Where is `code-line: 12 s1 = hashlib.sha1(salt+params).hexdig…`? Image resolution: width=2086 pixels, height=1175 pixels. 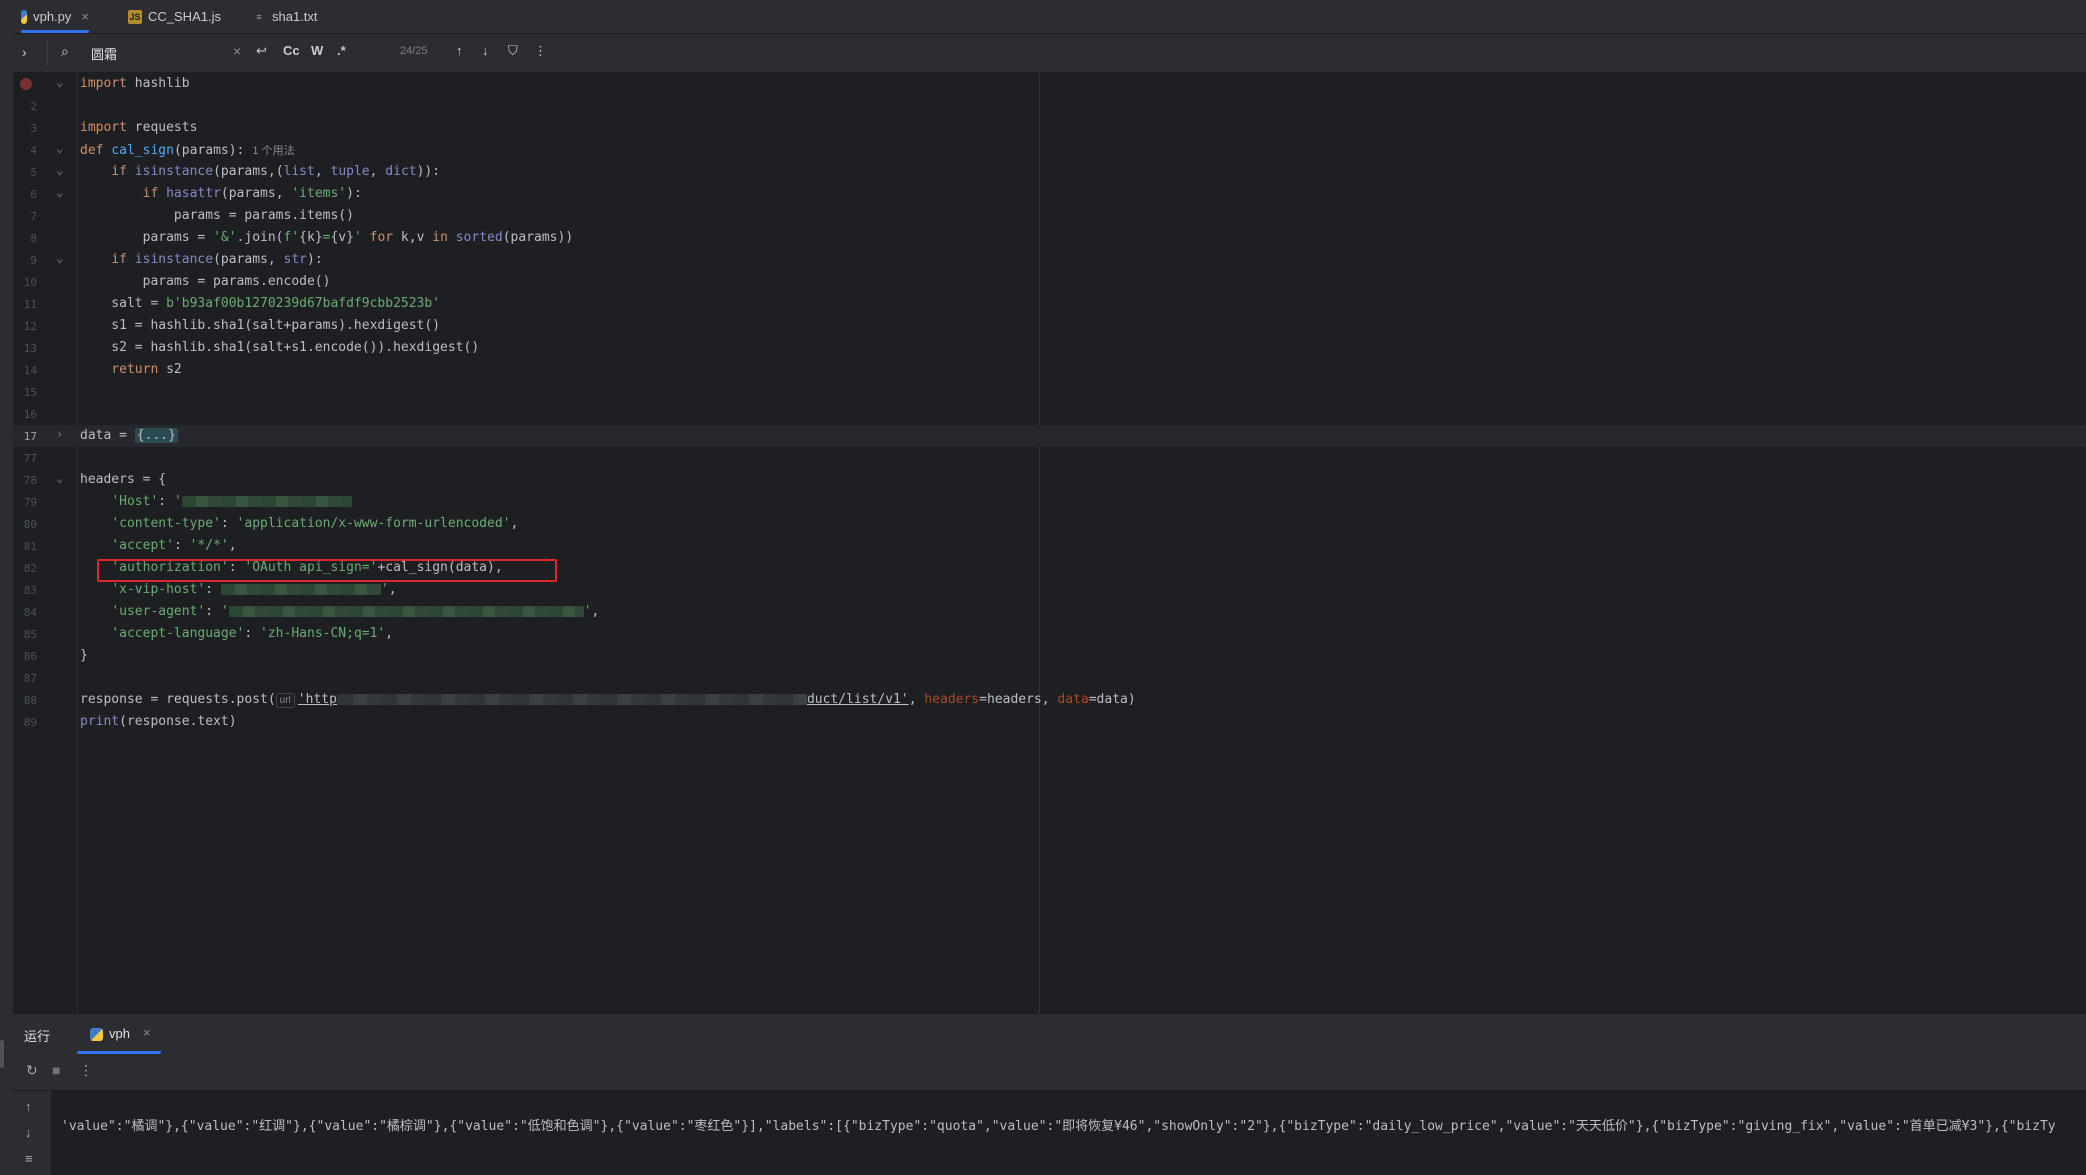 code-line: 12 s1 = hashlib.sha1(salt+params).hexdig… is located at coordinates (1049, 326).